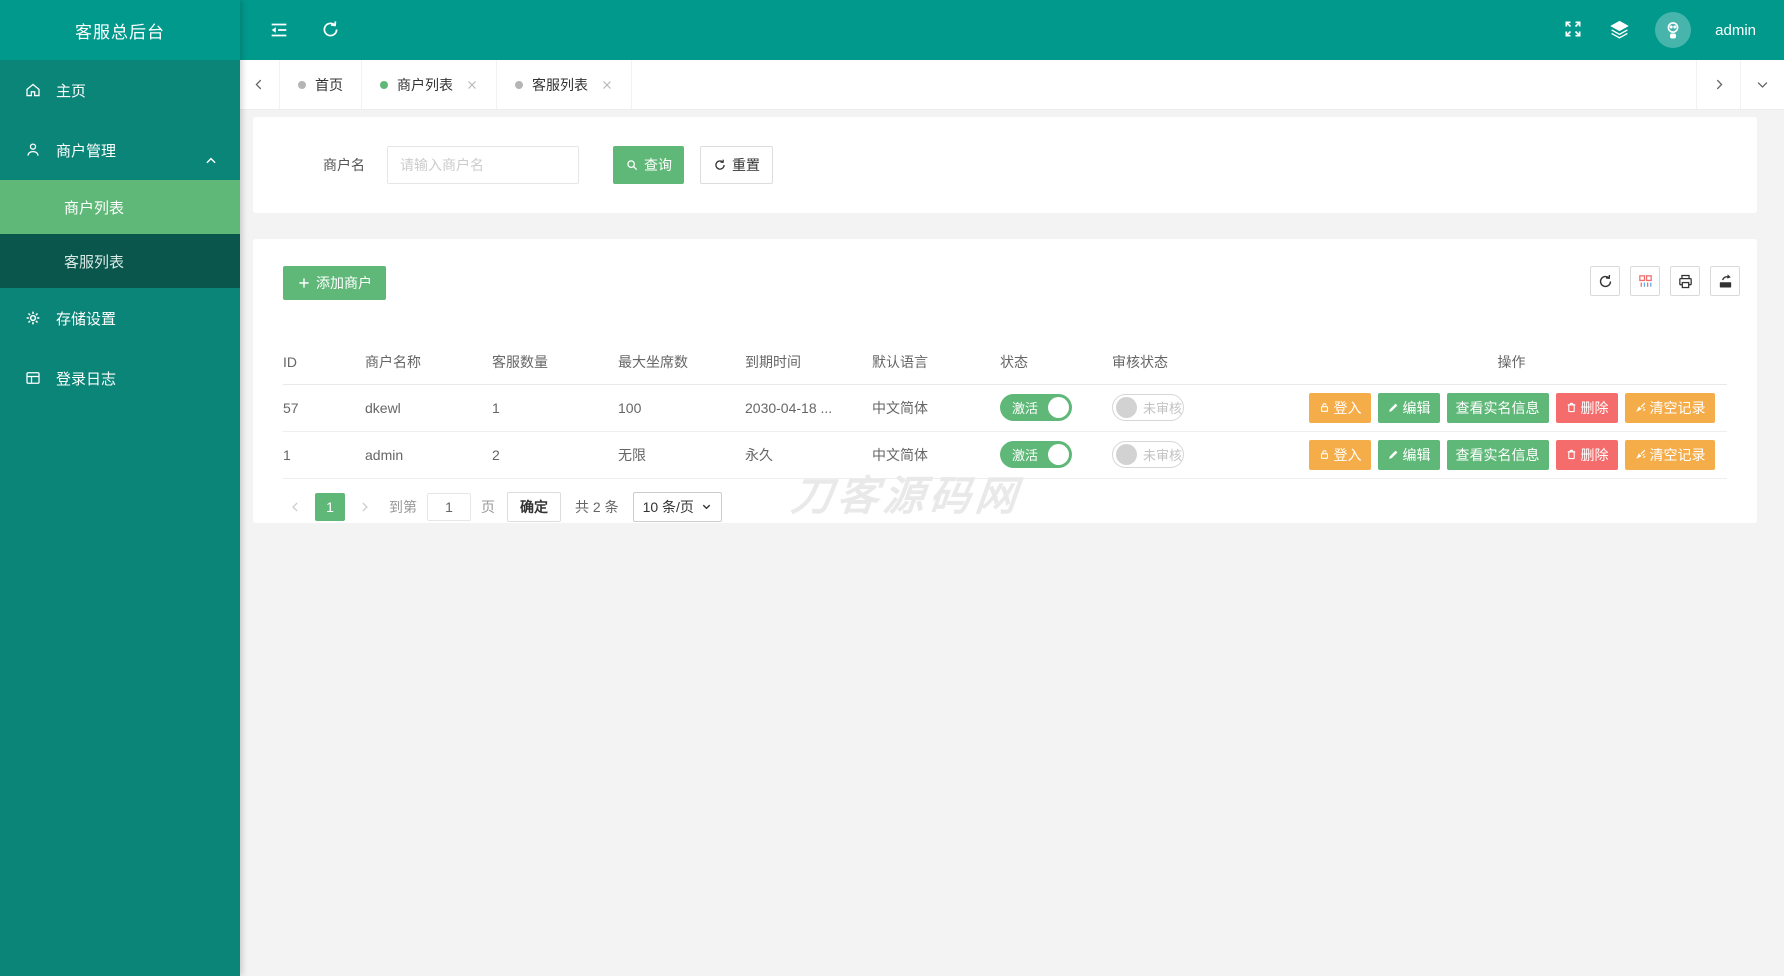 The width and height of the screenshot is (1784, 976). Describe the element at coordinates (86, 379) in the screenshot. I see `sidebar-item-label: 登录日志` at that location.